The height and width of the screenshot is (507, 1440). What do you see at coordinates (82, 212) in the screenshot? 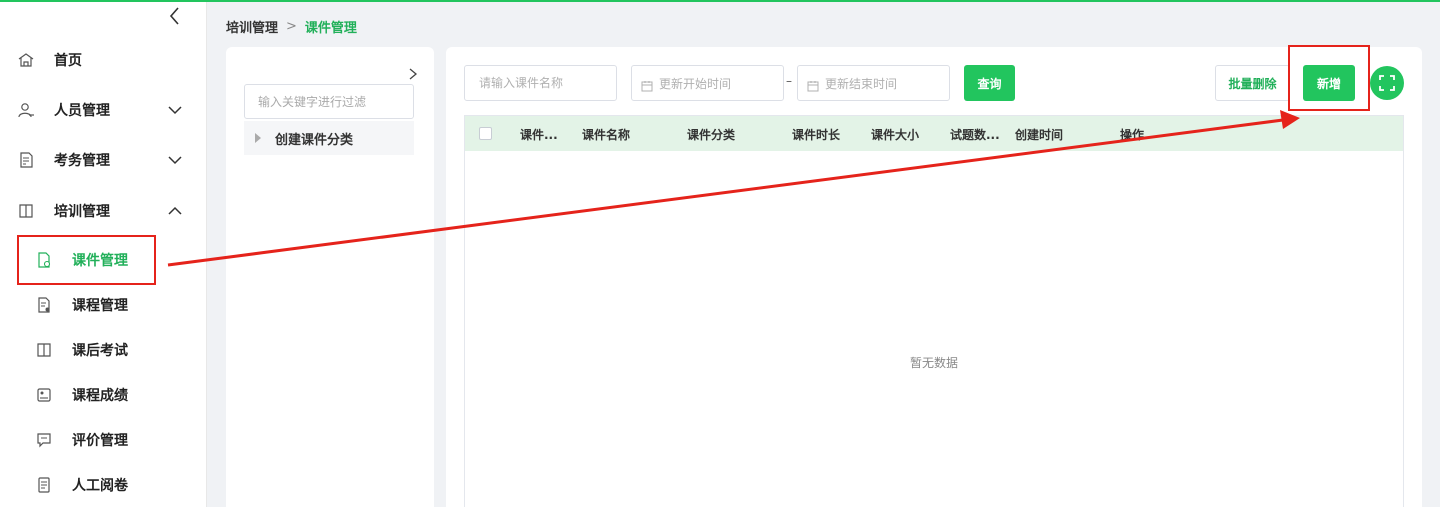
I see `sidebar-item-label: 培训管理` at bounding box center [82, 212].